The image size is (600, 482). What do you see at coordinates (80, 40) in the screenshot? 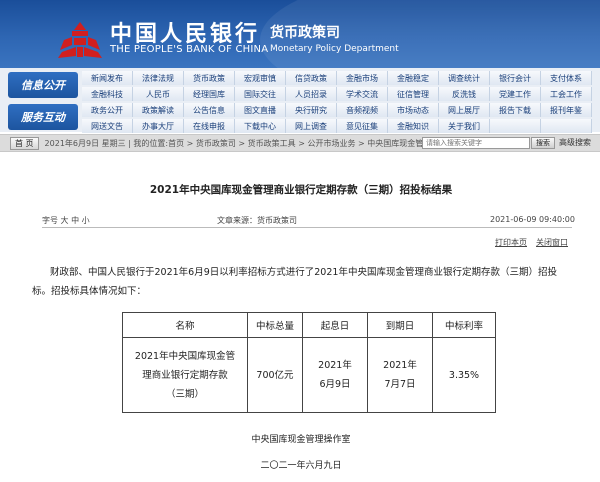
I see `pboc-logo-icon` at bounding box center [80, 40].